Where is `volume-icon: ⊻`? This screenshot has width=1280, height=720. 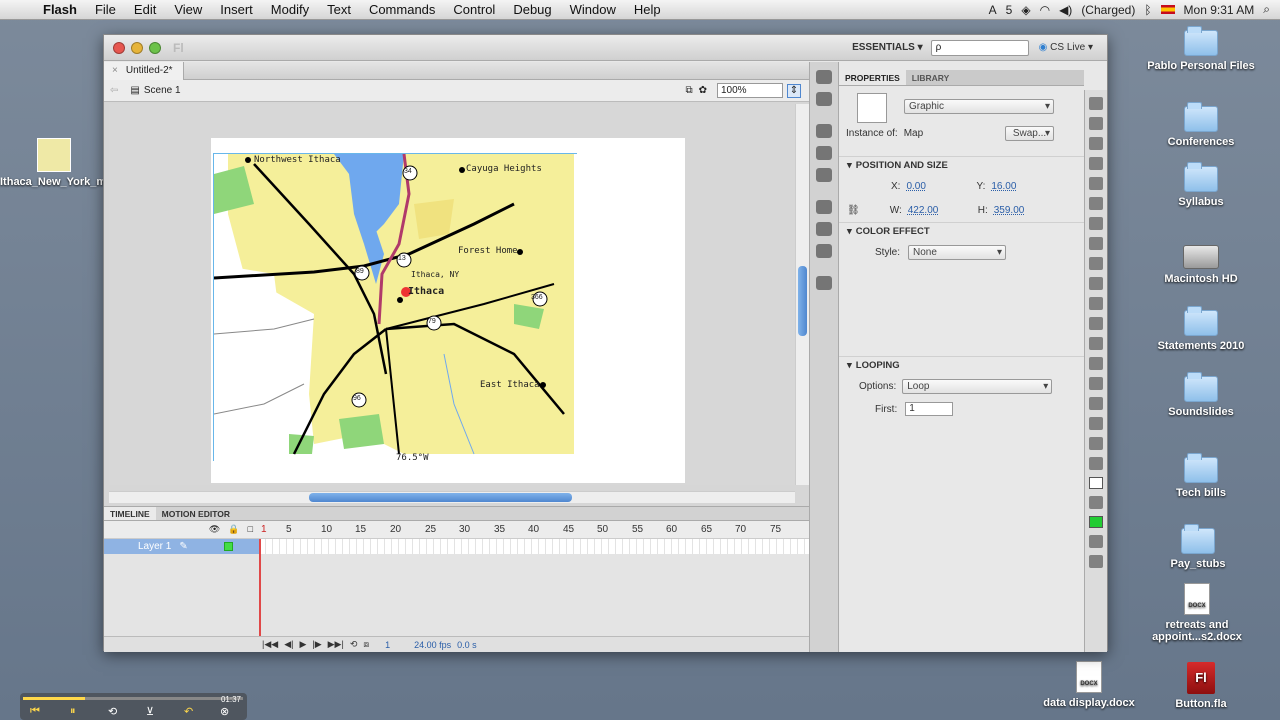 volume-icon: ⊻ is located at coordinates (150, 711).